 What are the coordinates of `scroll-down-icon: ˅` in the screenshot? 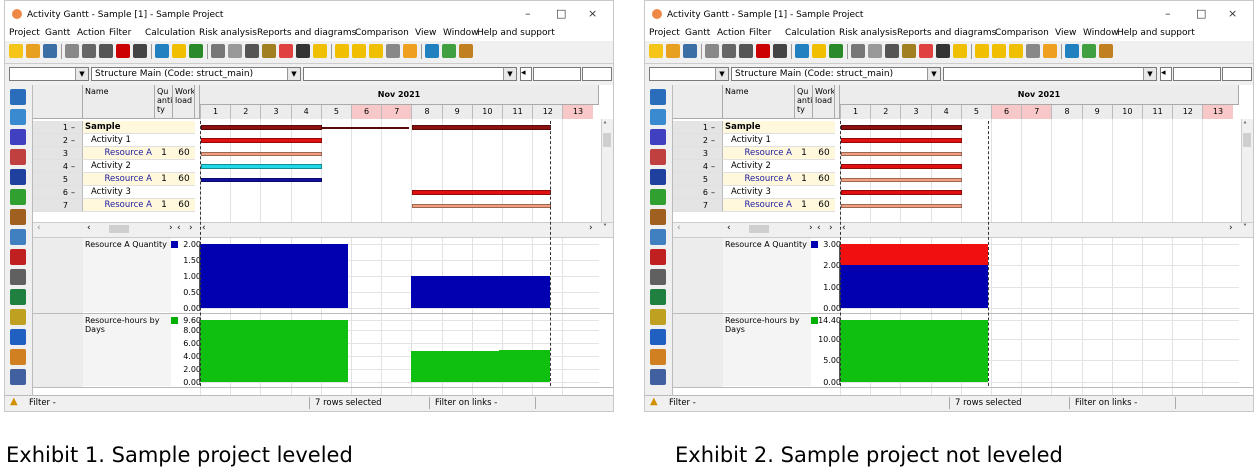 It's located at (605, 227).